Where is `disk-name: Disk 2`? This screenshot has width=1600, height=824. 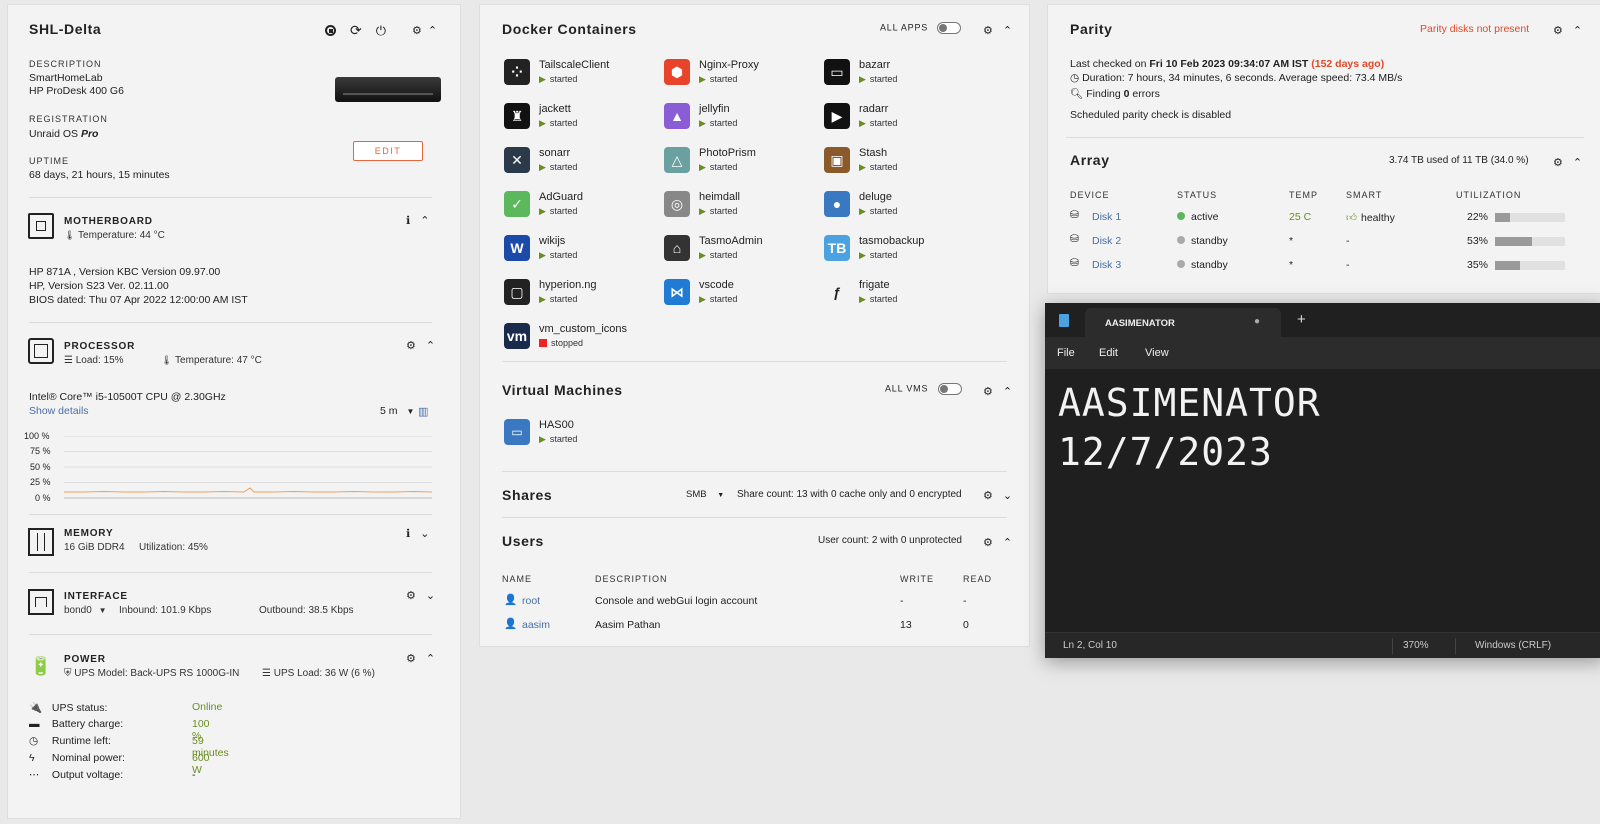
disk-name: Disk 2 is located at coordinates (1106, 241).